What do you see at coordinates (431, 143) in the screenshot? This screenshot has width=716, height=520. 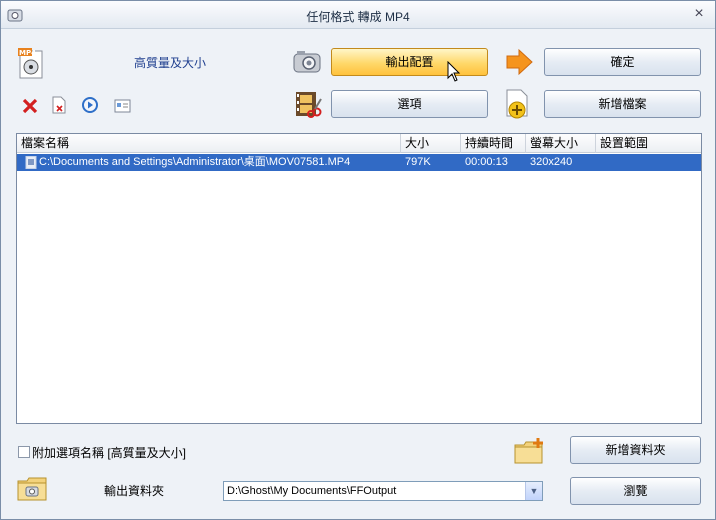 I see `column-header-size: 大小` at bounding box center [431, 143].